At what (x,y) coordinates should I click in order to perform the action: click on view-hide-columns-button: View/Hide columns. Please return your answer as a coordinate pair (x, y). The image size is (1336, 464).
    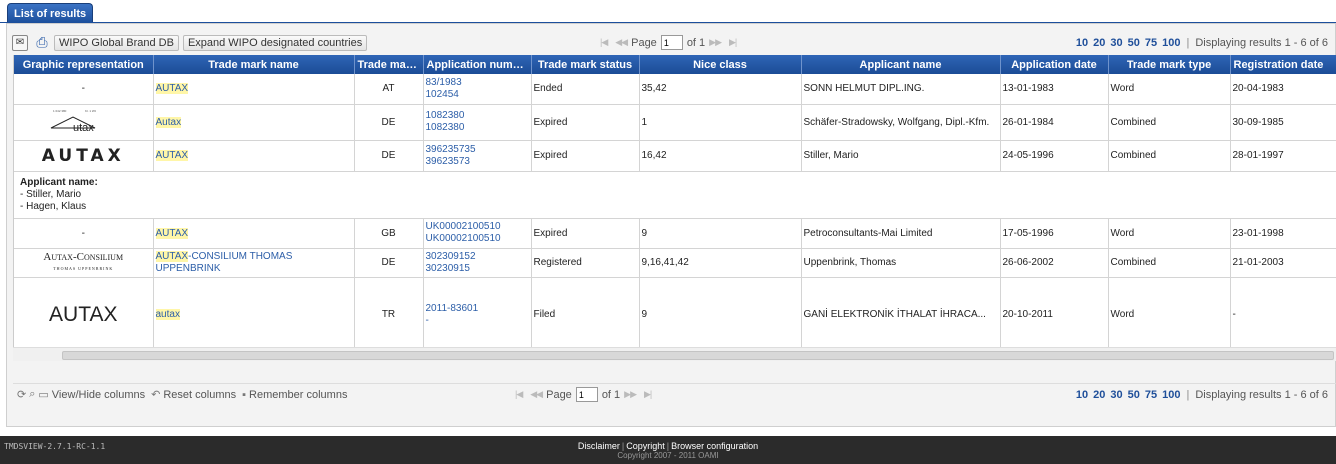
    Looking at the image, I should click on (98, 395).